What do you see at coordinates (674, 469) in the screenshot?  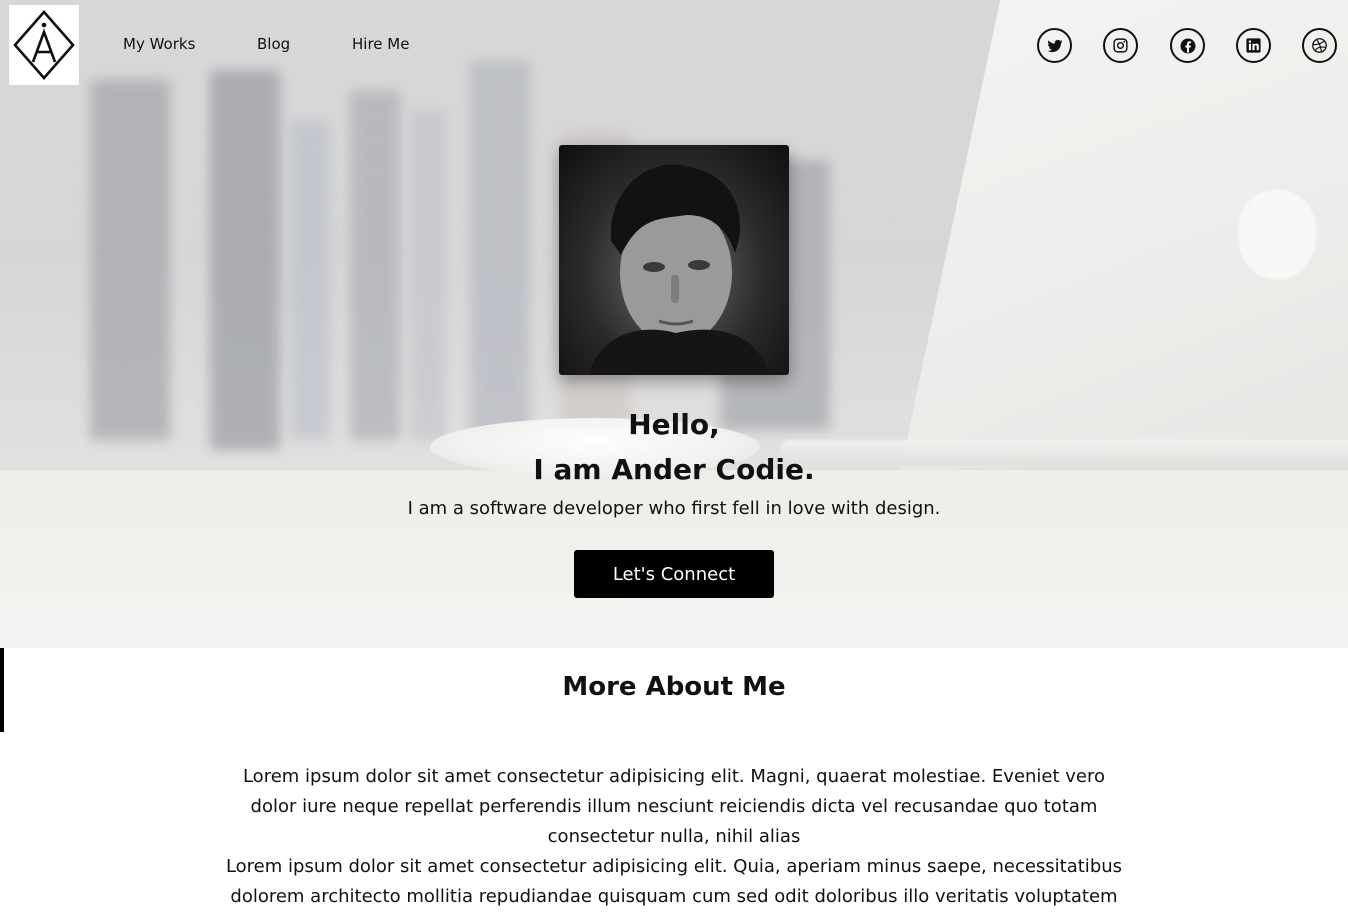 I see `name-heading: I am Ander Codie.` at bounding box center [674, 469].